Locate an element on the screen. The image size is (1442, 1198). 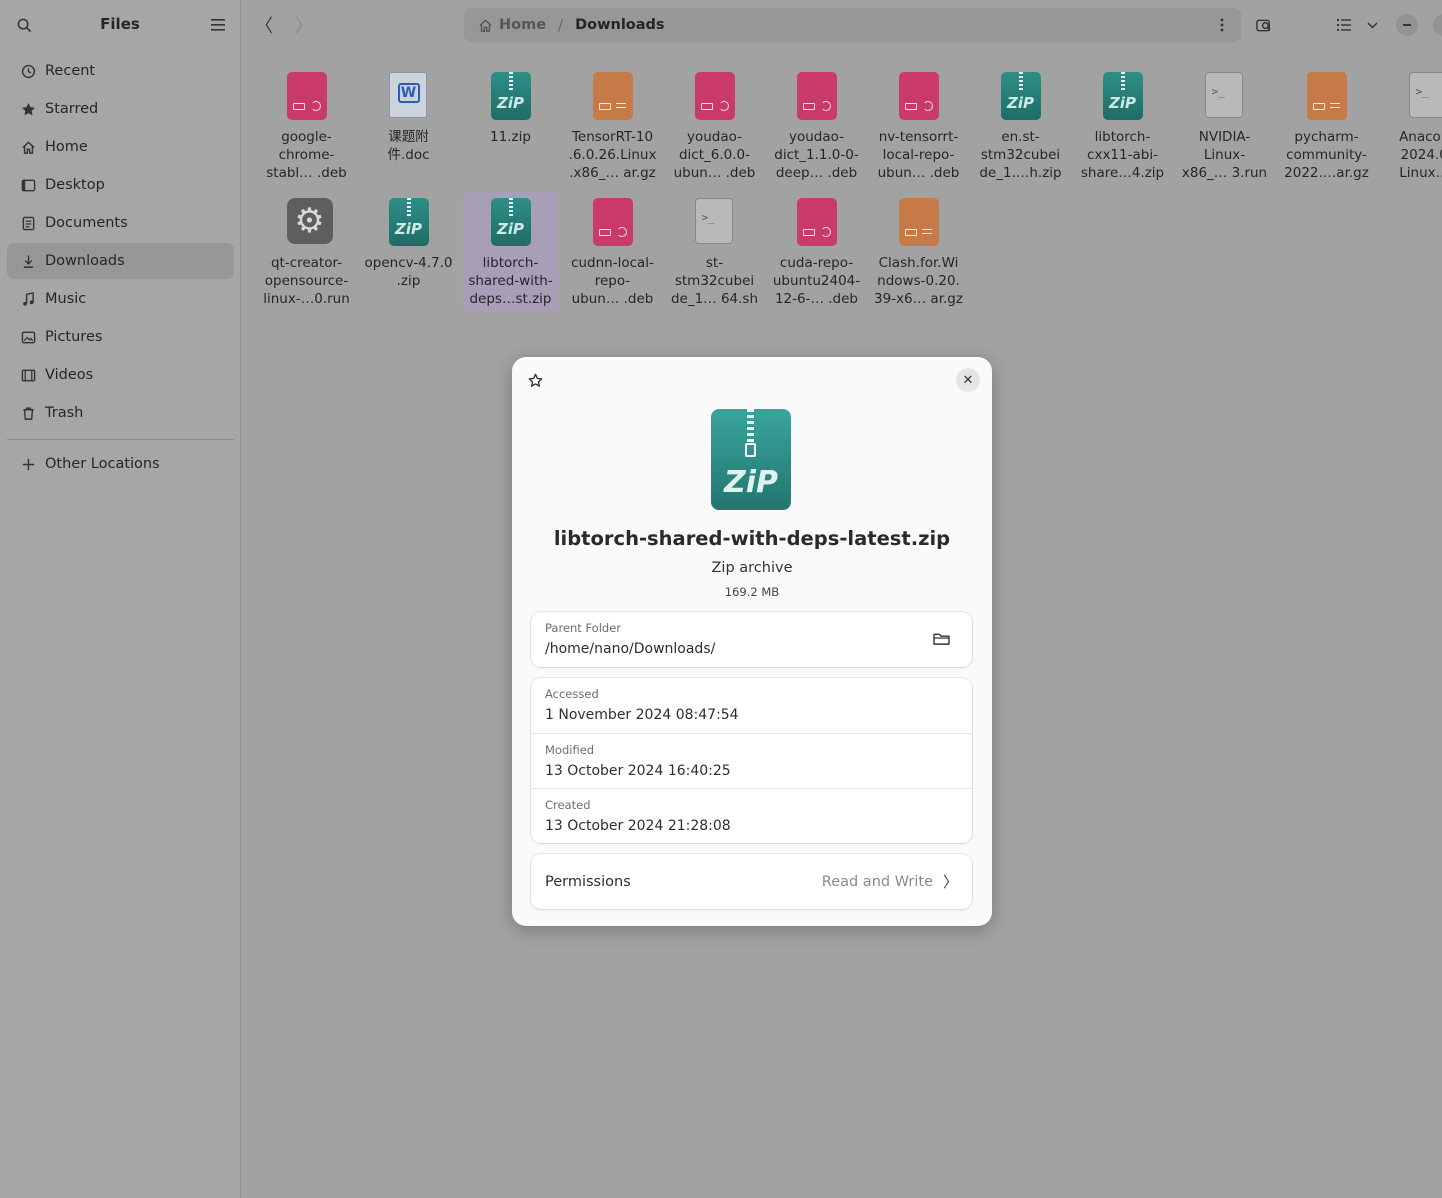
file-item-label: youdao- dict_6.0.0- ubun… .deb is located at coordinates (714, 155).